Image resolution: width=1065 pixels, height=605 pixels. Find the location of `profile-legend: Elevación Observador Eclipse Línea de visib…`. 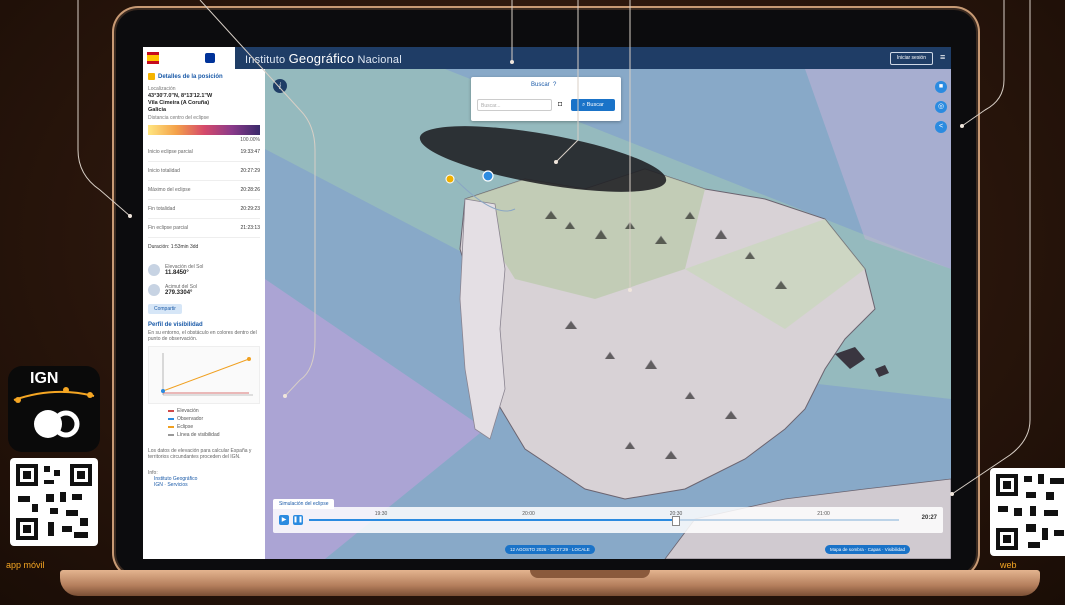

profile-legend: Elevación Observador Eclipse Línea de visib… is located at coordinates (204, 423).